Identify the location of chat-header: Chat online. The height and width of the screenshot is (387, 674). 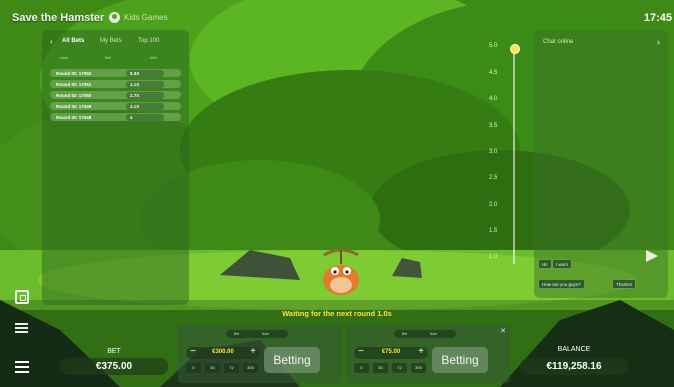
(558, 42).